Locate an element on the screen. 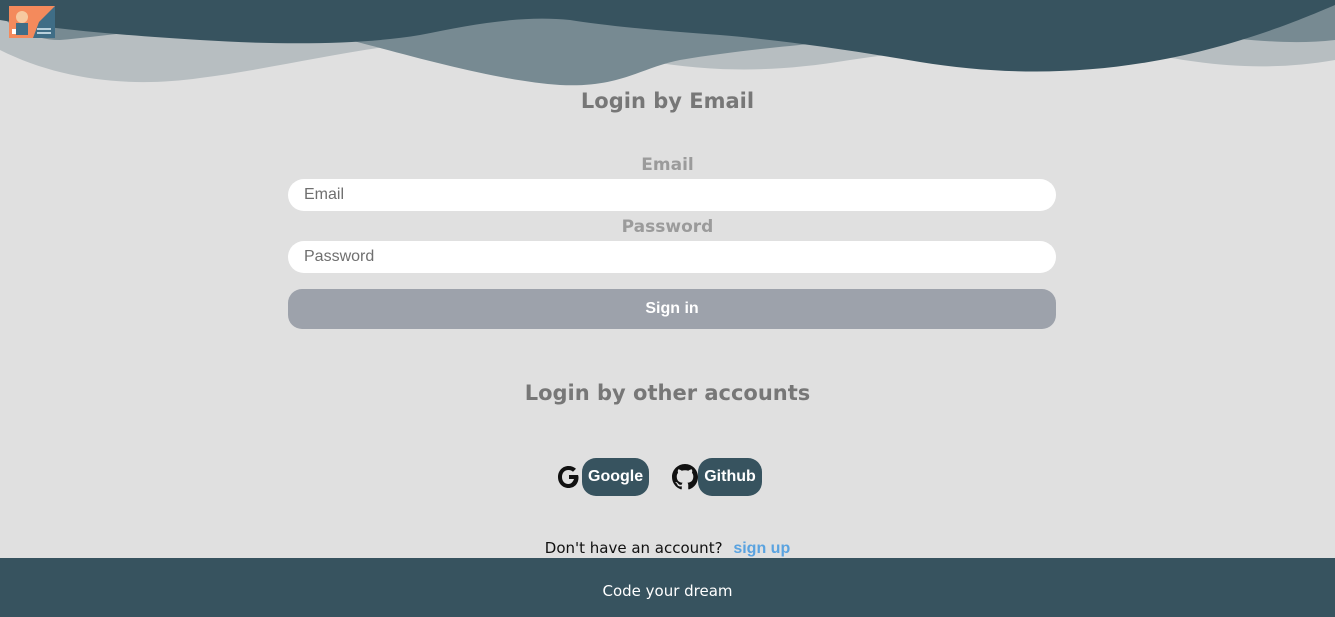 This screenshot has height=617, width=1335. signup-prompt: Don't have an account? is located at coordinates (633, 548).